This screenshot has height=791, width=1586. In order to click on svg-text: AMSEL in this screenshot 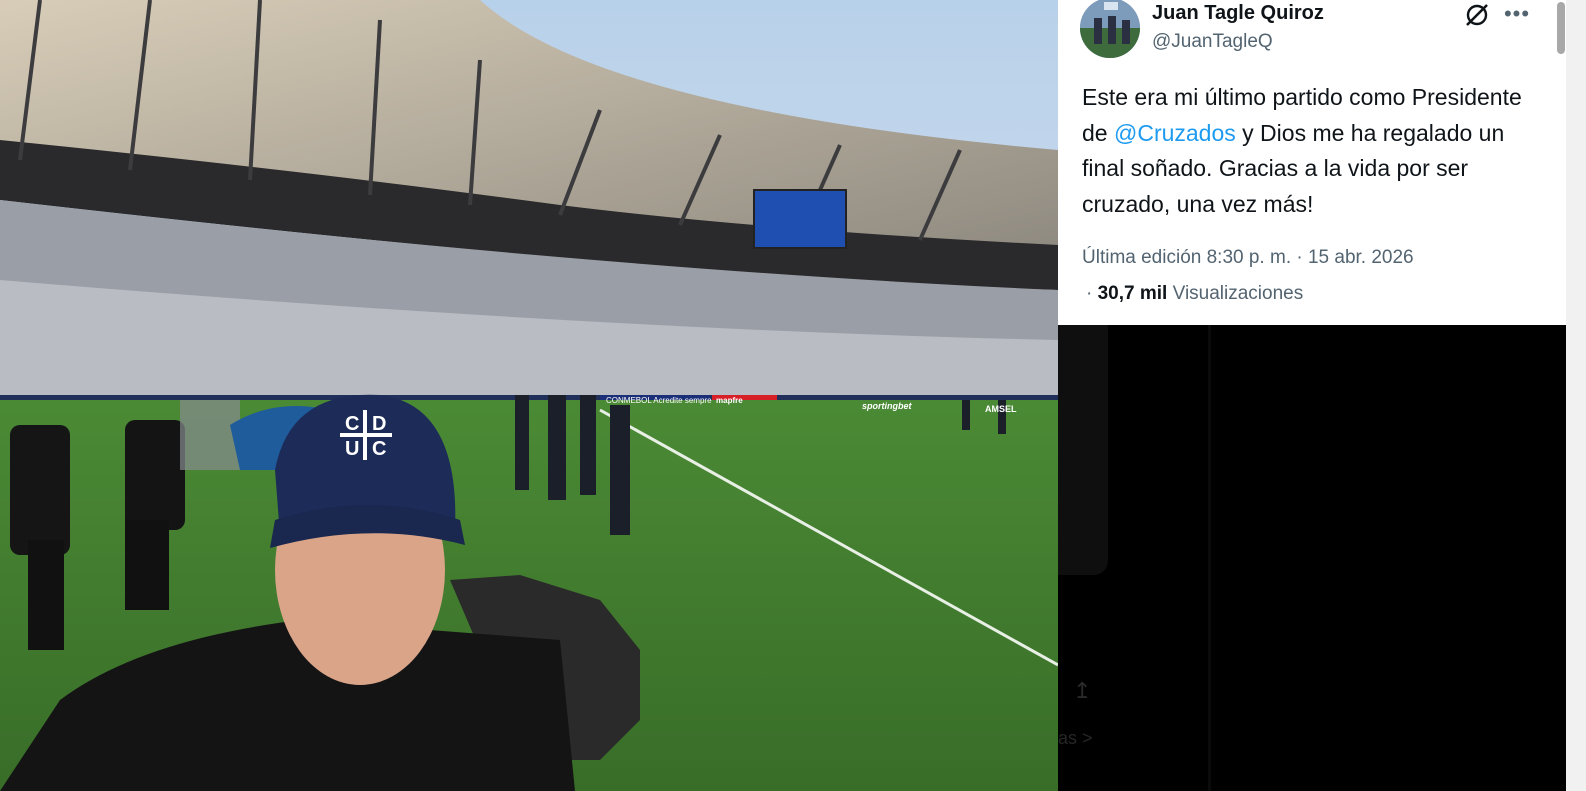, I will do `click(1001, 409)`.